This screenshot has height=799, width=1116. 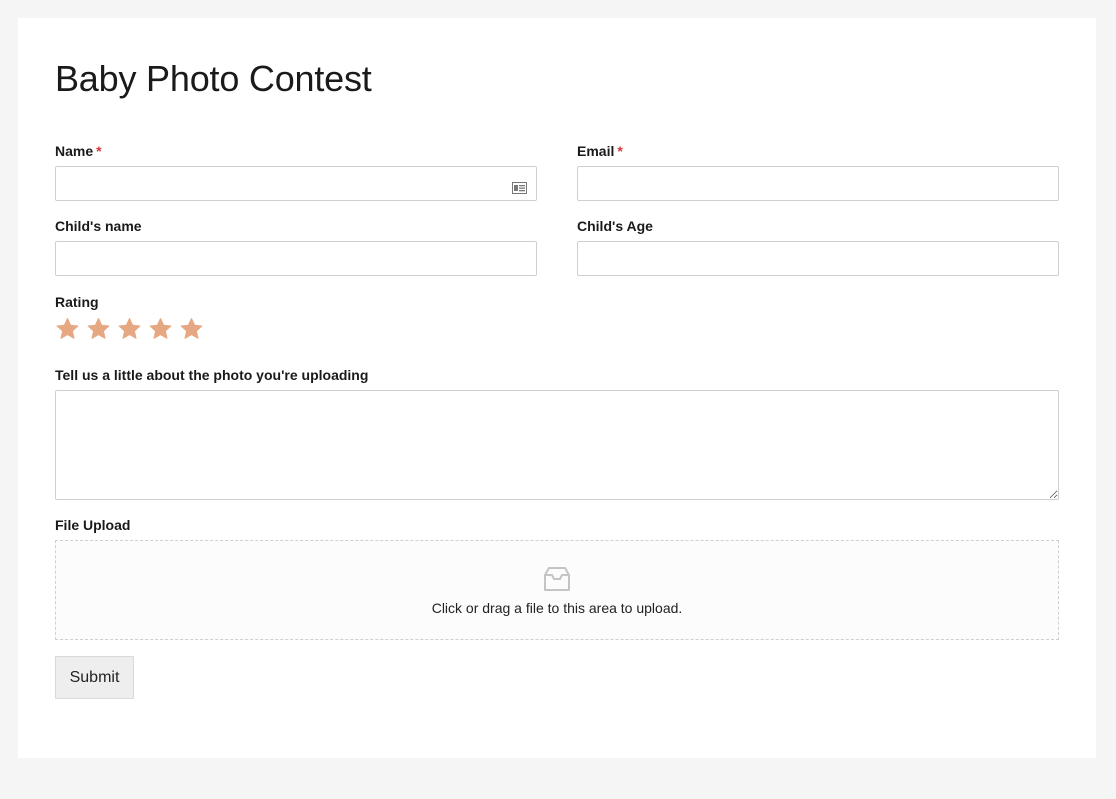 What do you see at coordinates (519, 188) in the screenshot?
I see `contact-card-icon` at bounding box center [519, 188].